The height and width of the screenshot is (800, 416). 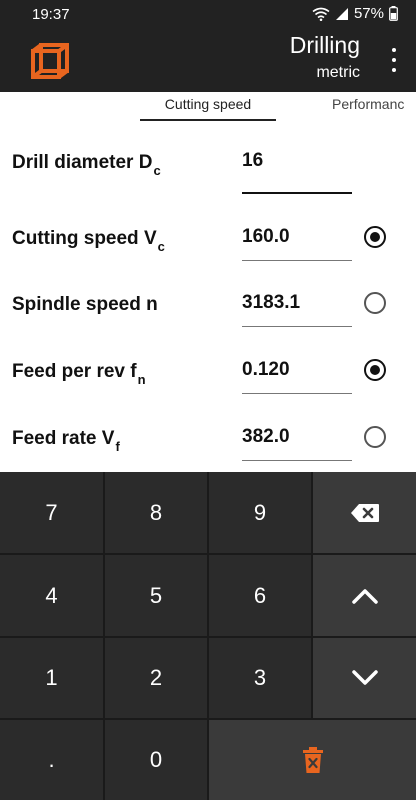 I want to click on row-drill-diameter: Drill diameter Dc 16, so click(x=208, y=173).